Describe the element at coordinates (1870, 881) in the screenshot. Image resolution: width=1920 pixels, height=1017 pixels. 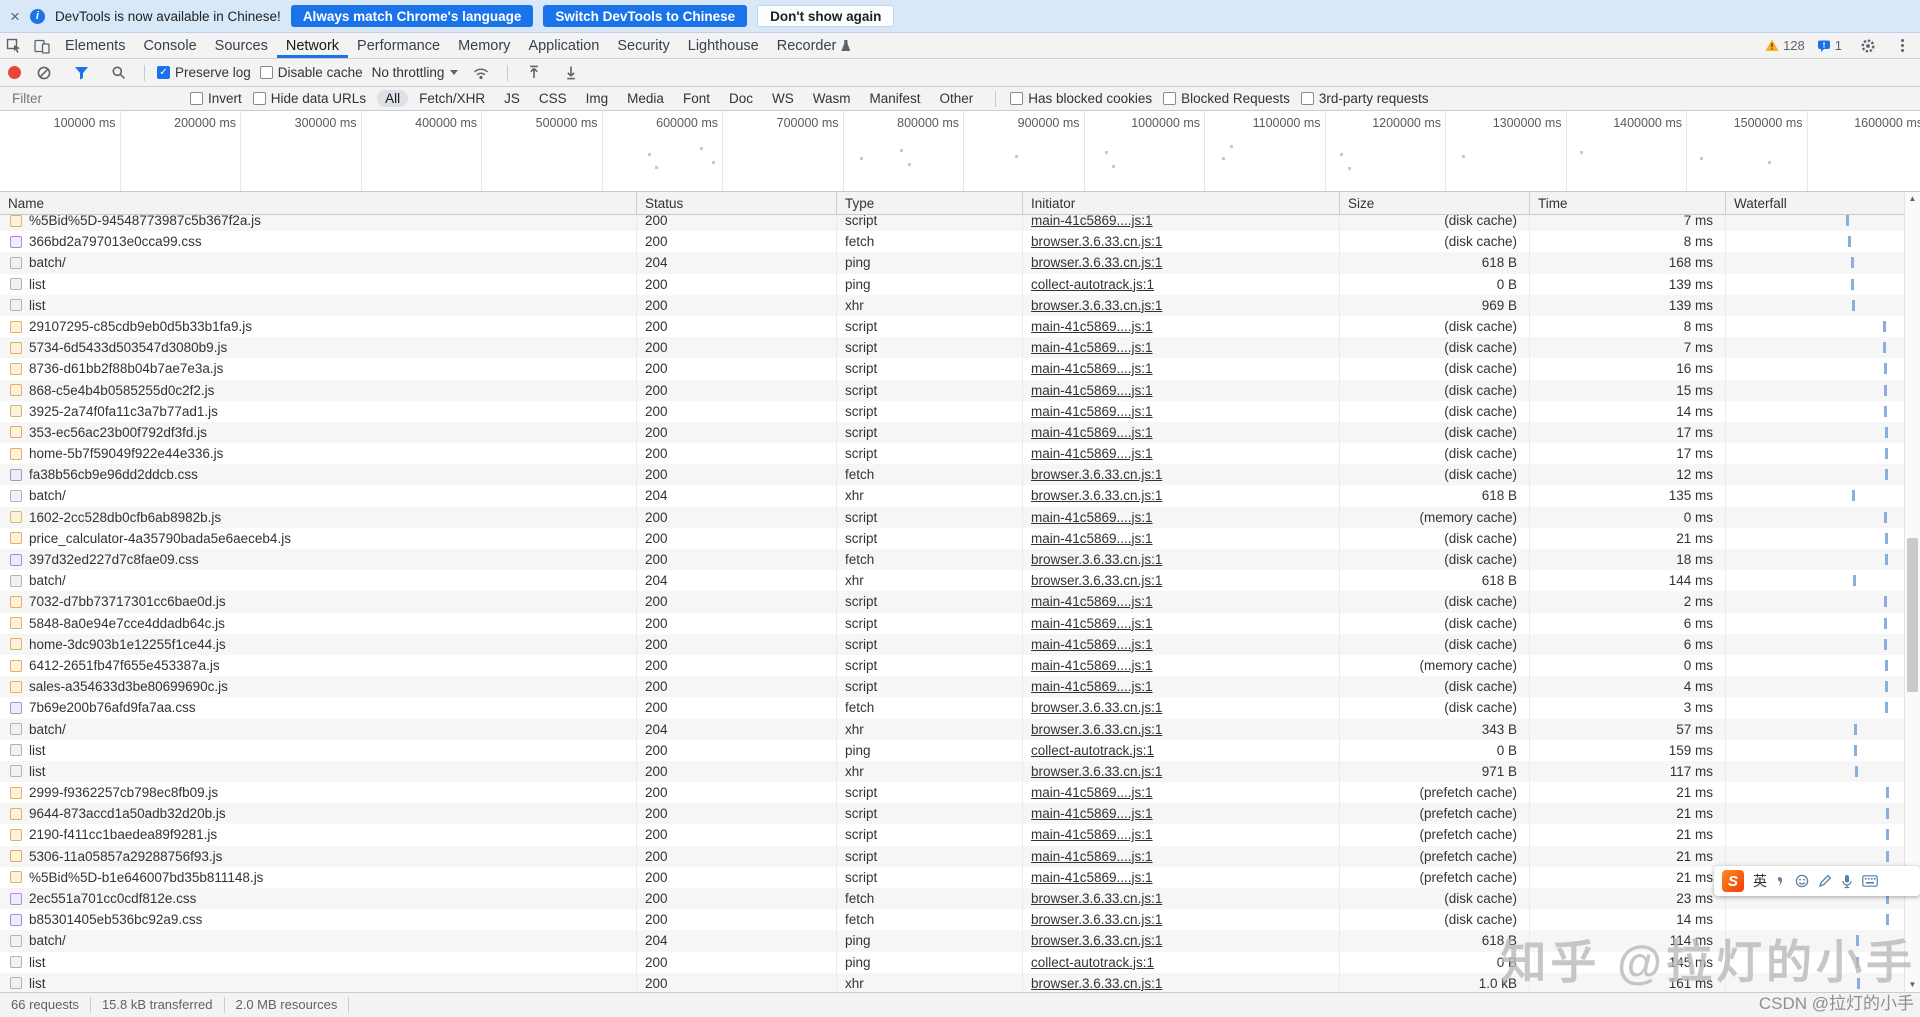
I see `virtual-keyboard-icon` at that location.